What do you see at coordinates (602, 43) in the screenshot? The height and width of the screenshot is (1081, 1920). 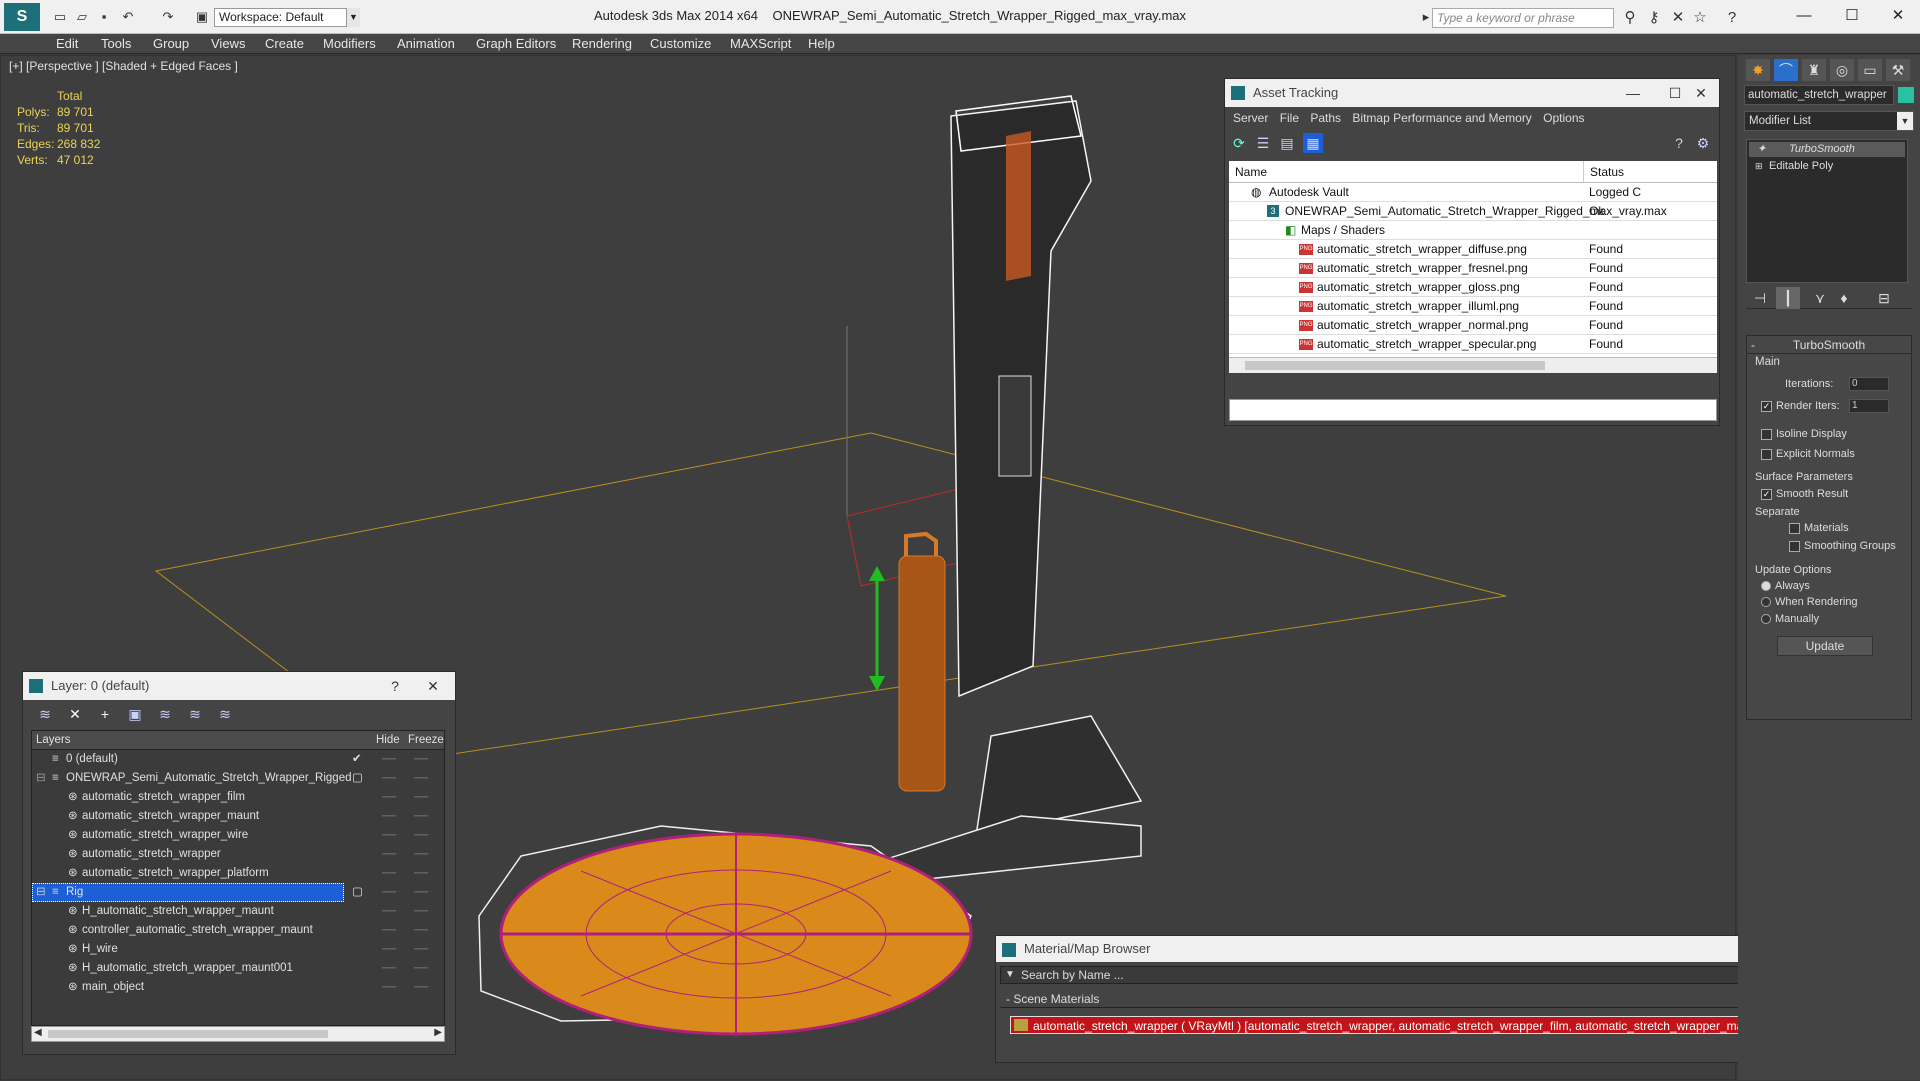 I see `menu-rendering: Rendering` at bounding box center [602, 43].